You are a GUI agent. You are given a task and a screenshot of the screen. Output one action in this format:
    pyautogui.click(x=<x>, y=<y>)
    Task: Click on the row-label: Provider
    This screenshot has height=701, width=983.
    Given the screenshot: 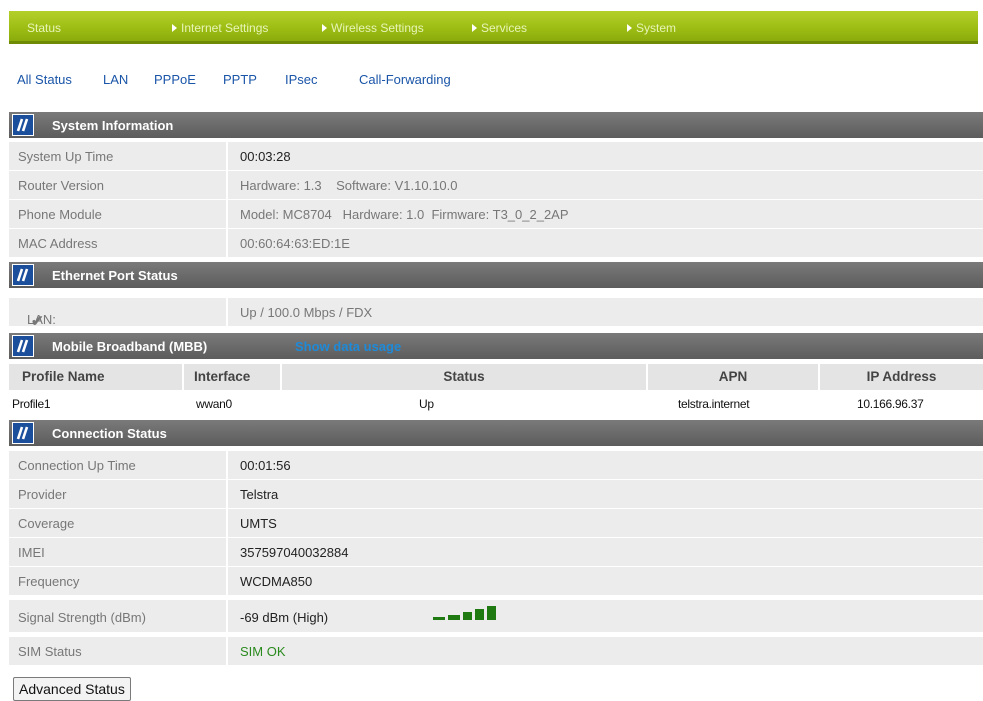 What is the action you would take?
    pyautogui.click(x=42, y=494)
    